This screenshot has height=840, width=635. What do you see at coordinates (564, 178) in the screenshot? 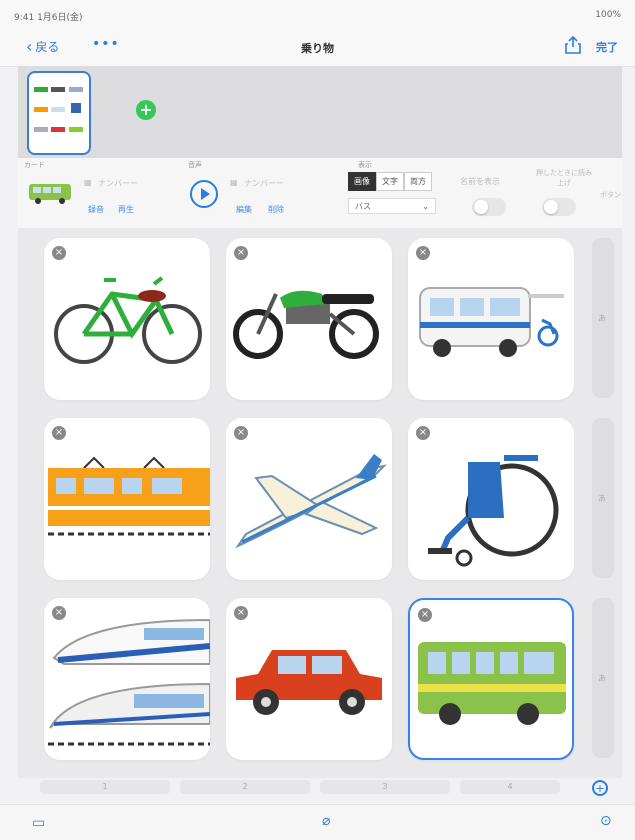
I see `toggle-2-label: 押したときに読み上げ` at bounding box center [564, 178].